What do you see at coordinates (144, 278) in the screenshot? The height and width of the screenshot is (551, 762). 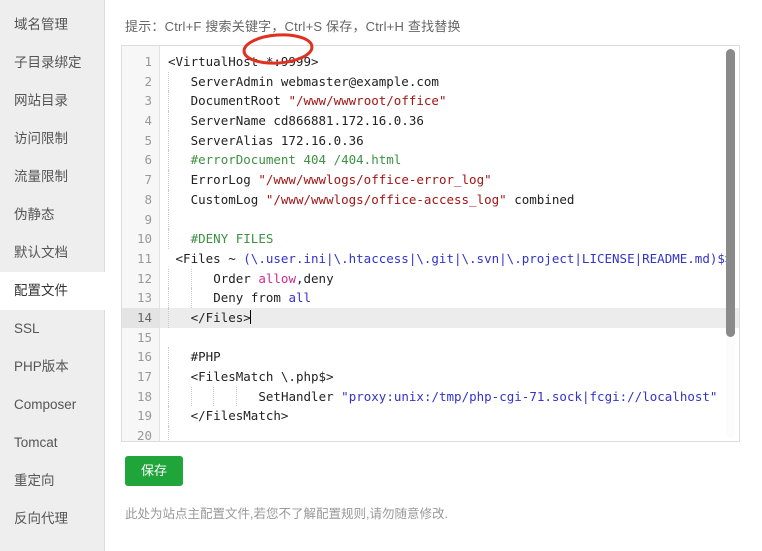 I see `line-number: 12` at bounding box center [144, 278].